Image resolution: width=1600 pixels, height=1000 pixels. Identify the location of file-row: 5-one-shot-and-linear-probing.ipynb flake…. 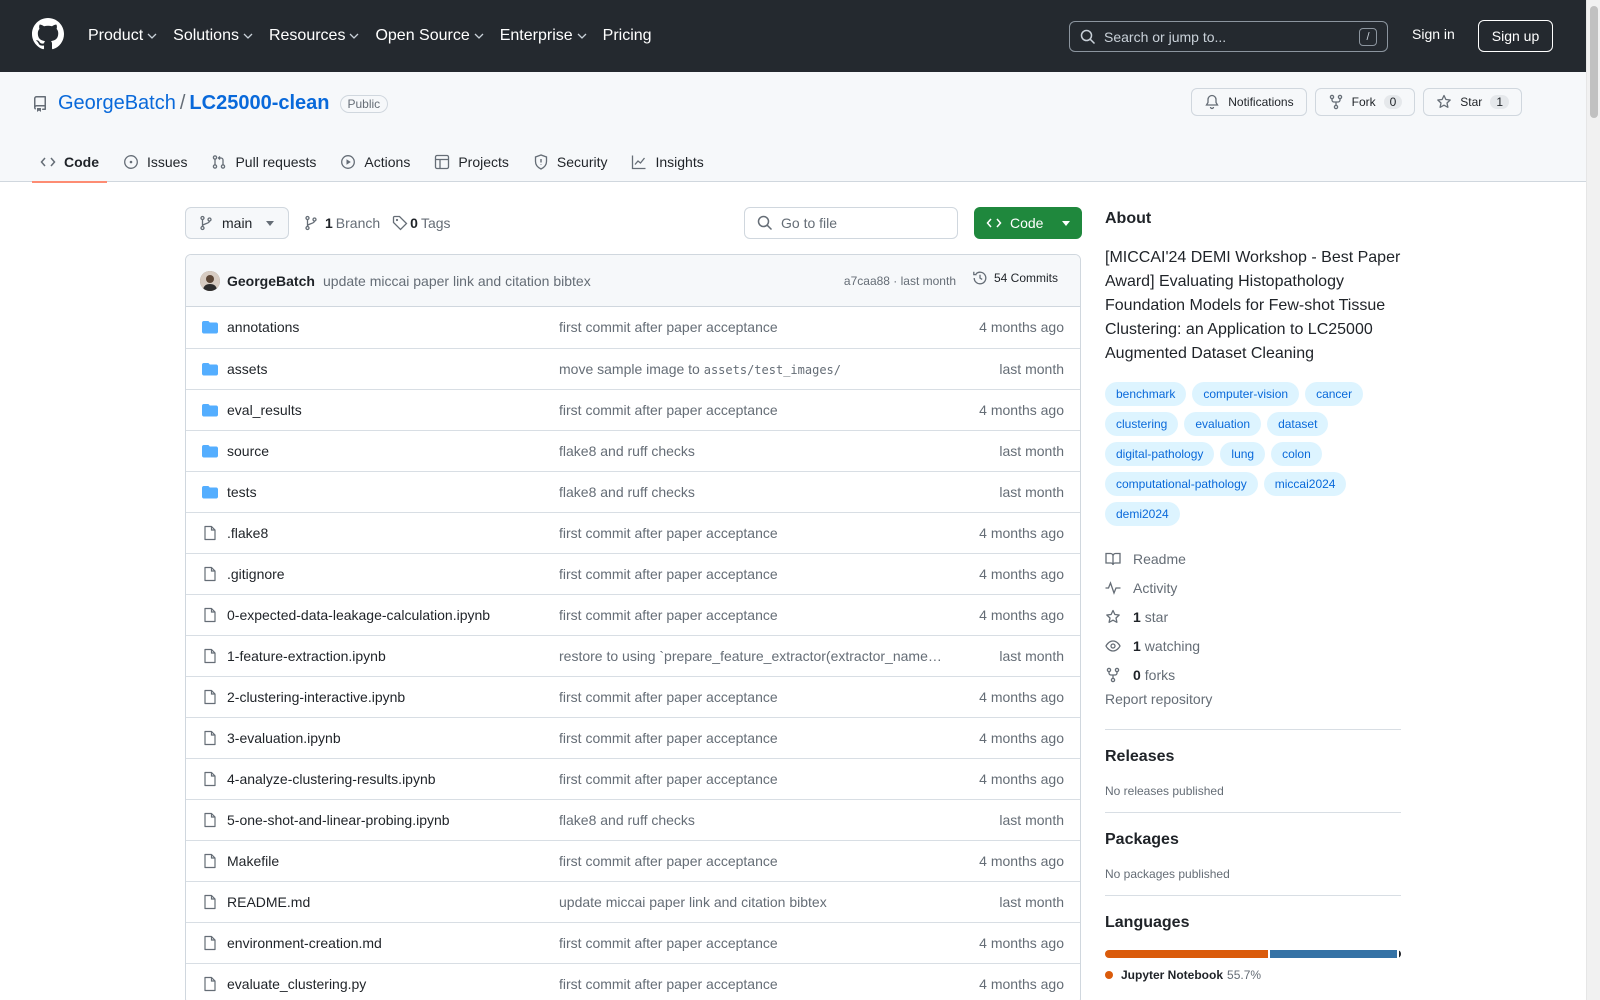
(633, 819).